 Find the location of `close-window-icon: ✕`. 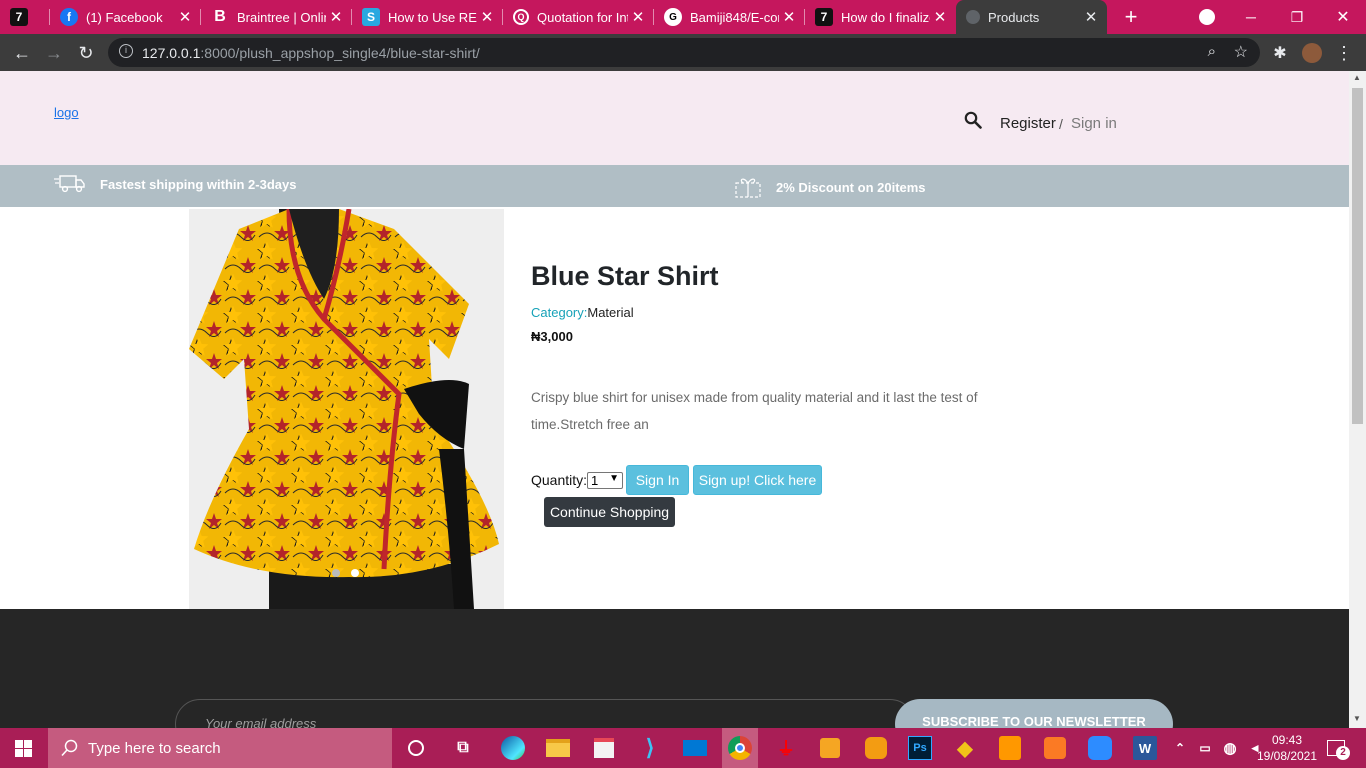

close-window-icon: ✕ is located at coordinates (1343, 17).